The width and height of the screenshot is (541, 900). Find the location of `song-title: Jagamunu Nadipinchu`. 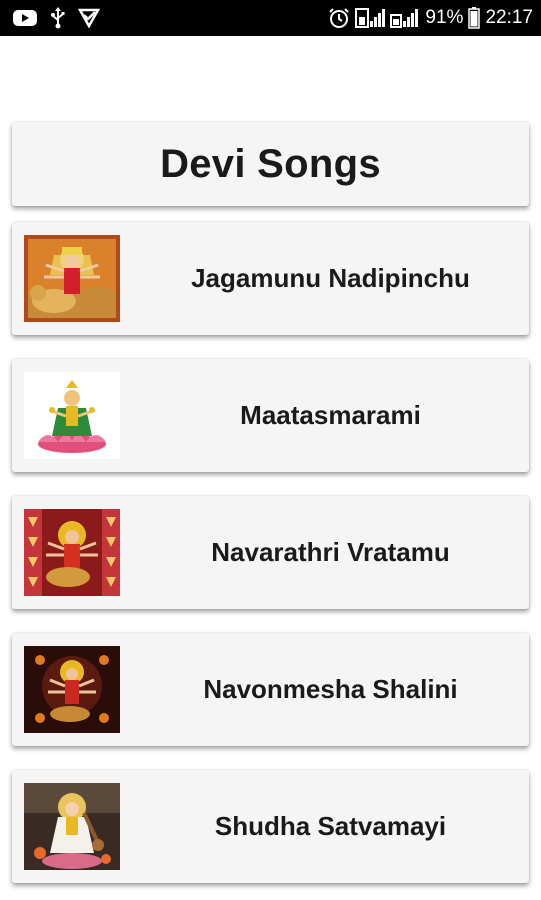

song-title: Jagamunu Nadipinchu is located at coordinates (330, 278).